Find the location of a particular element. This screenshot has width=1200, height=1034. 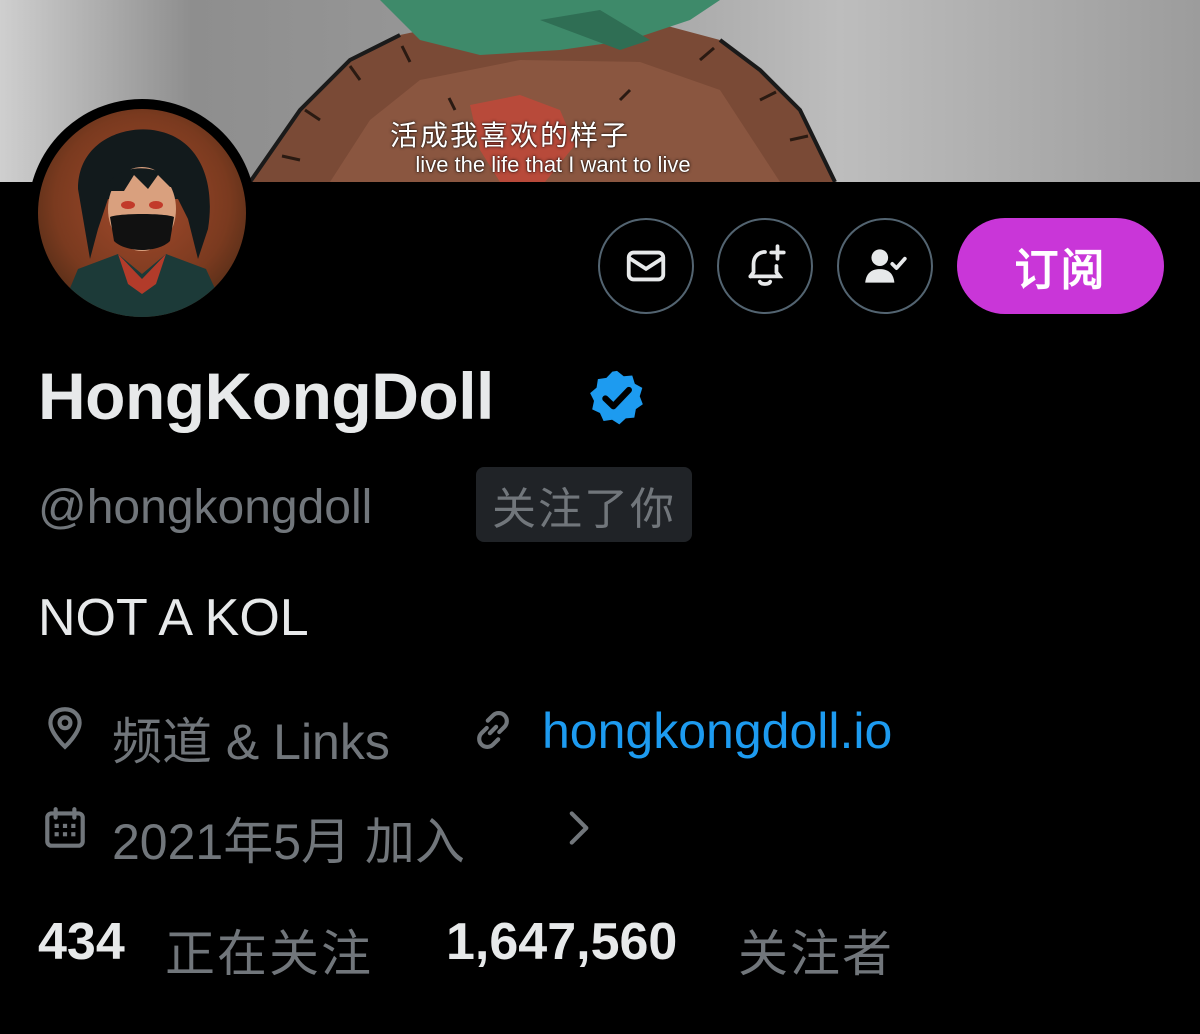

link-icon is located at coordinates (493, 730).